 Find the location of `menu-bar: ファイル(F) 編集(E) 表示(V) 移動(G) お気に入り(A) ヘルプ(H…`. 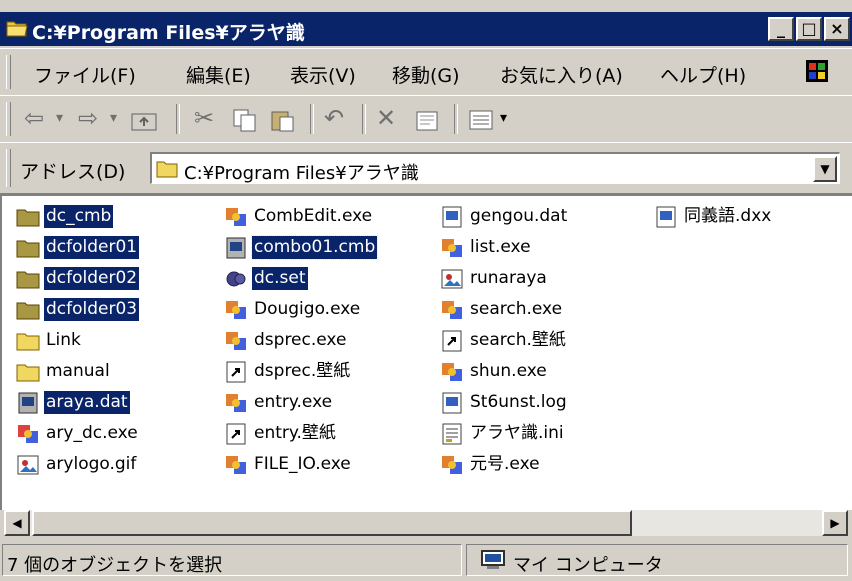

menu-bar: ファイル(F) 編集(E) 表示(V) 移動(G) お気に入り(A) ヘルプ(H… is located at coordinates (426, 72).